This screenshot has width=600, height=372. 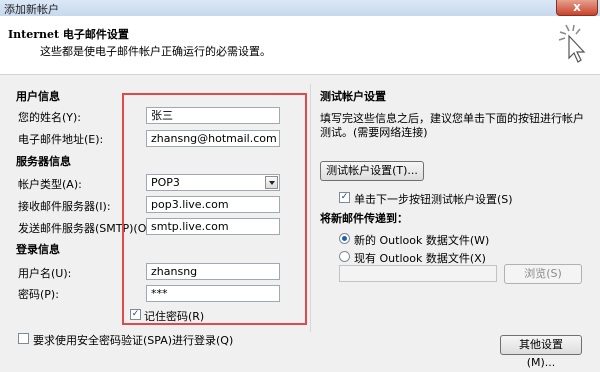 What do you see at coordinates (344, 256) in the screenshot?
I see `existing-data-file-radio` at bounding box center [344, 256].